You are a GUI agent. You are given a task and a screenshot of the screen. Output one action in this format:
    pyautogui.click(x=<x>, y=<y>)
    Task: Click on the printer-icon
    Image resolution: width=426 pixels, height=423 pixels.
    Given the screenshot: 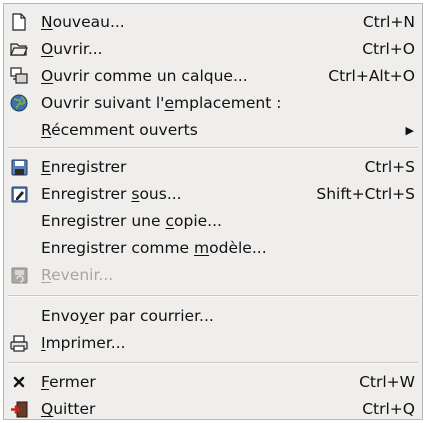 What is the action you would take?
    pyautogui.click(x=19, y=343)
    